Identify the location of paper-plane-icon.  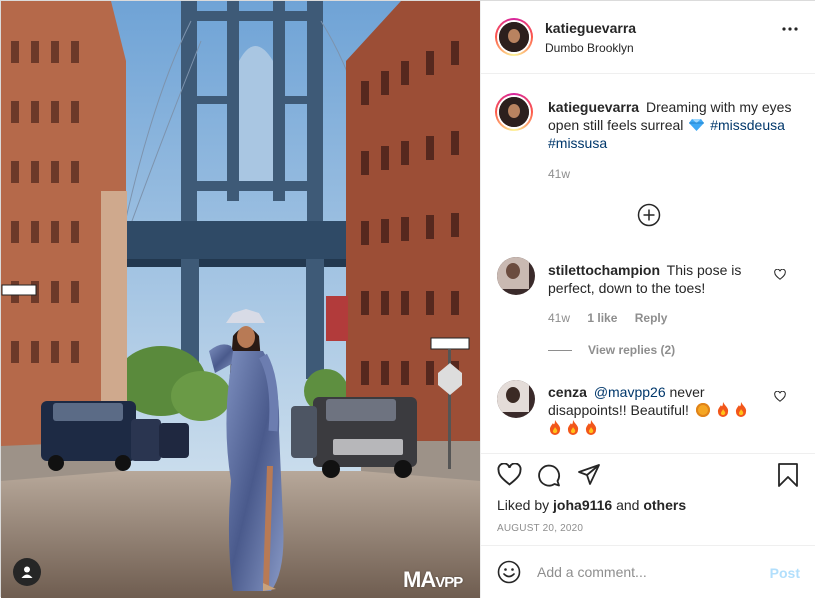
(589, 475).